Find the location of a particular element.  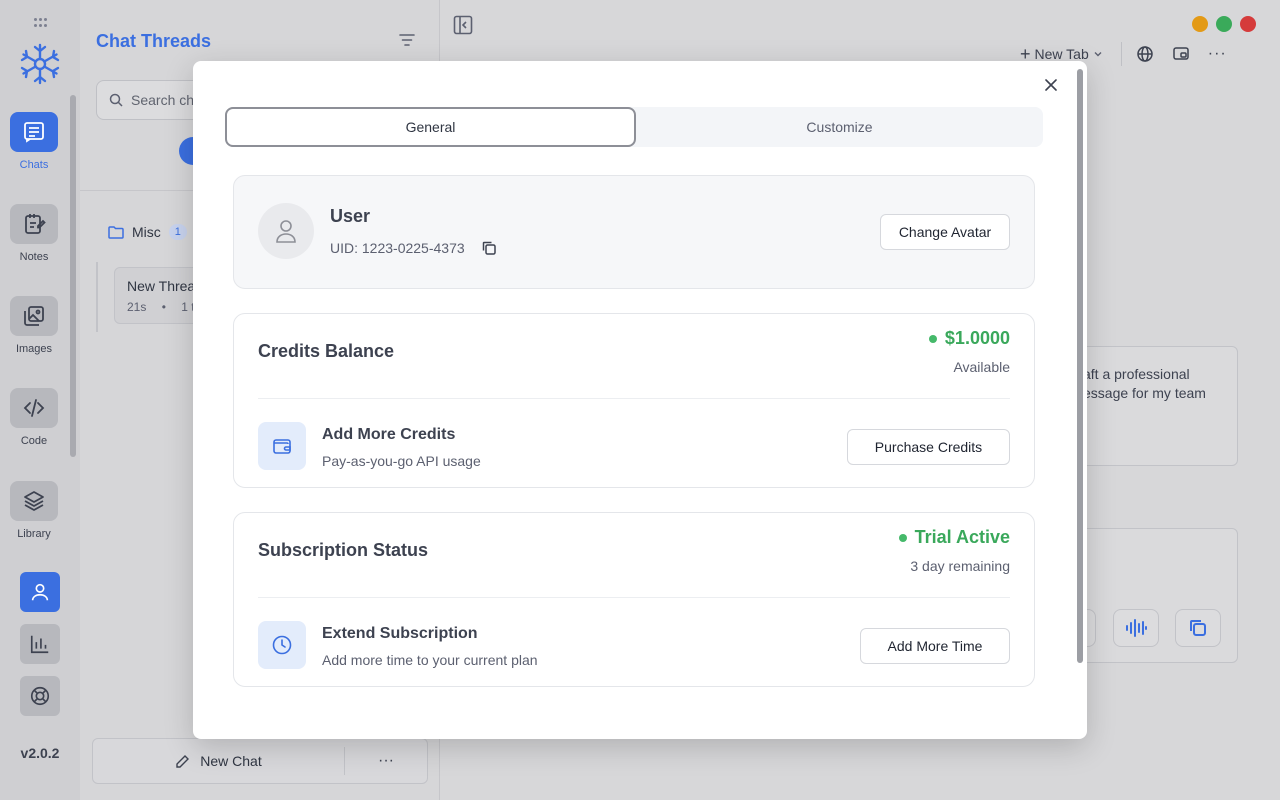

chevron-down-icon is located at coordinates (1098, 54).